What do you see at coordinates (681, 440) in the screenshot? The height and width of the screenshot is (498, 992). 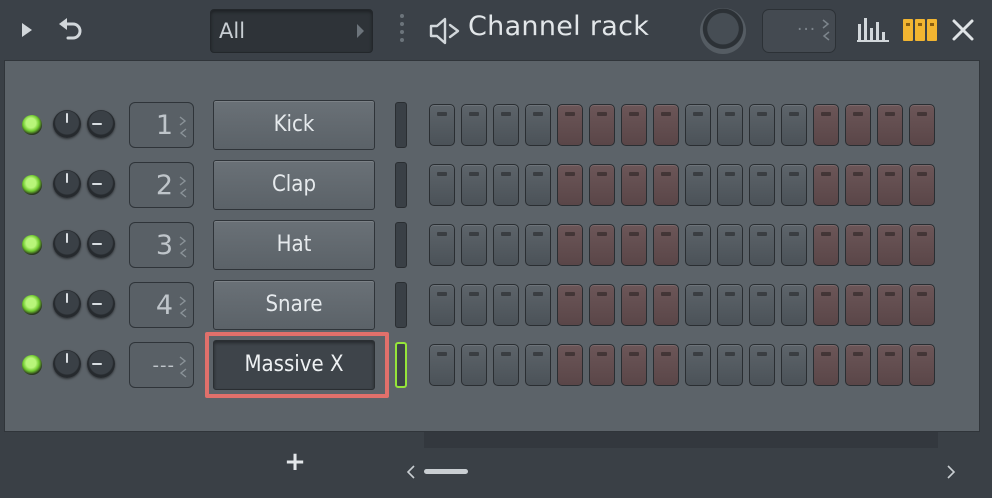 I see `horizontal-scrollbar-track` at bounding box center [681, 440].